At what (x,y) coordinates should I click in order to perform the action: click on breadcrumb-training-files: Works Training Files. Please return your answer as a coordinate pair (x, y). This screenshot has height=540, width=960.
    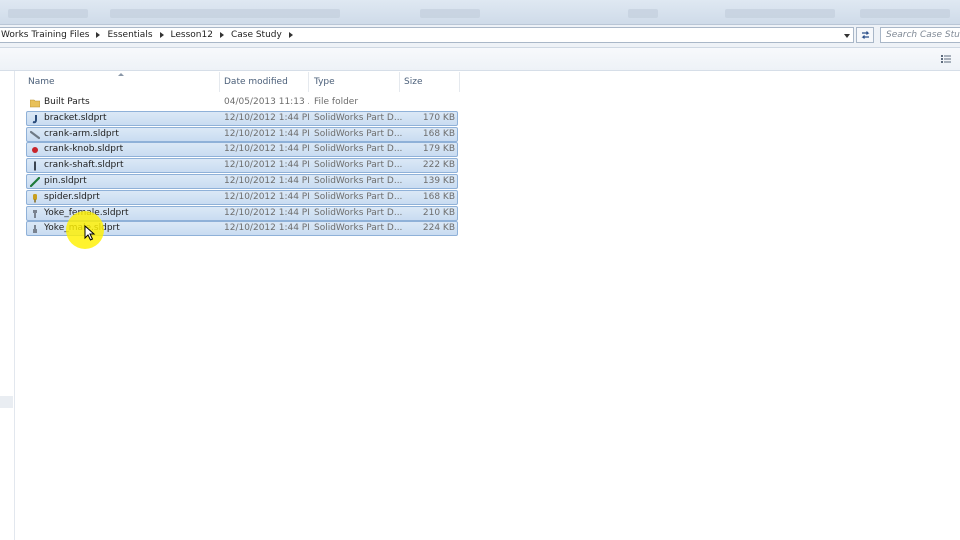
    Looking at the image, I should click on (45, 35).